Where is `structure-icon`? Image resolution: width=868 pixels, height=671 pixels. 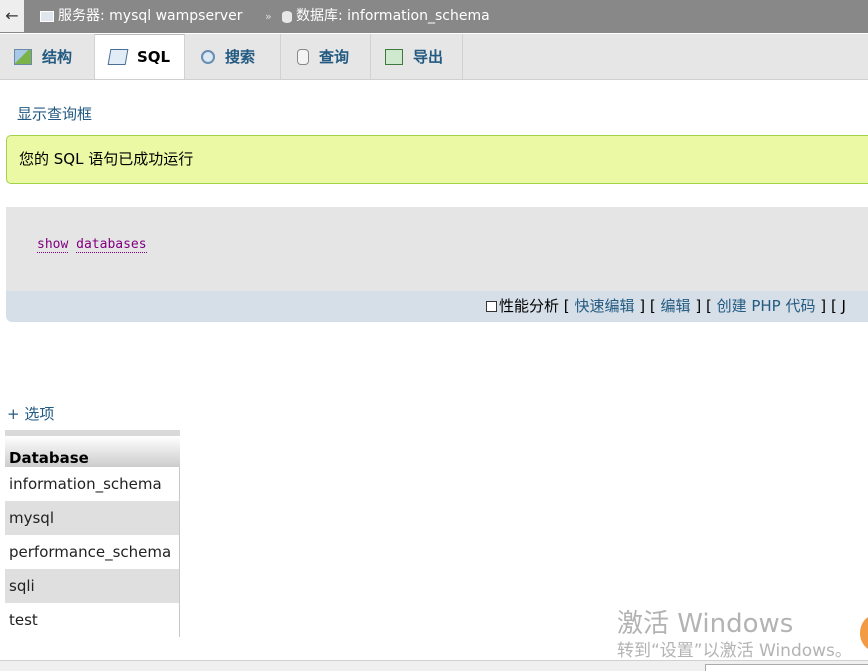 structure-icon is located at coordinates (23, 56).